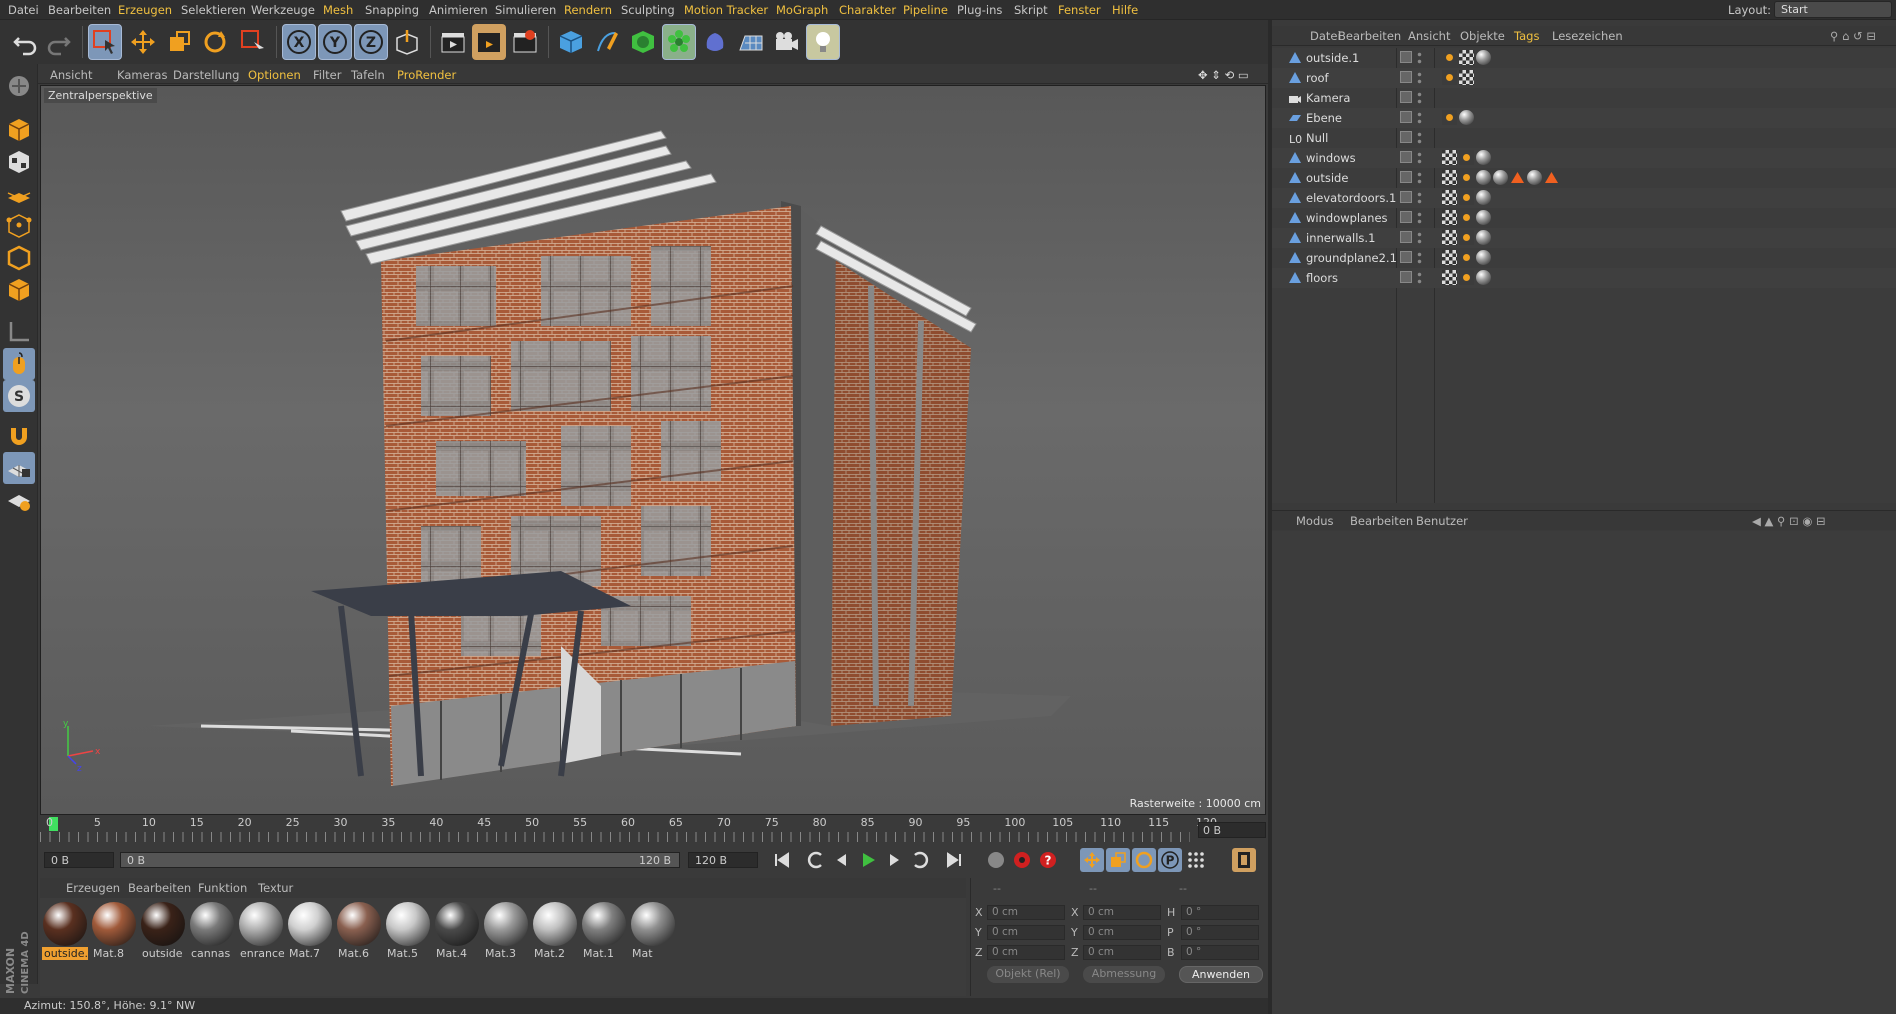 This screenshot has width=1896, height=1014. Describe the element at coordinates (1789, 521) in the screenshot. I see `am-nav-icons: ◀ ▲ ⚲ ⊡ ◉ ⊟` at that location.